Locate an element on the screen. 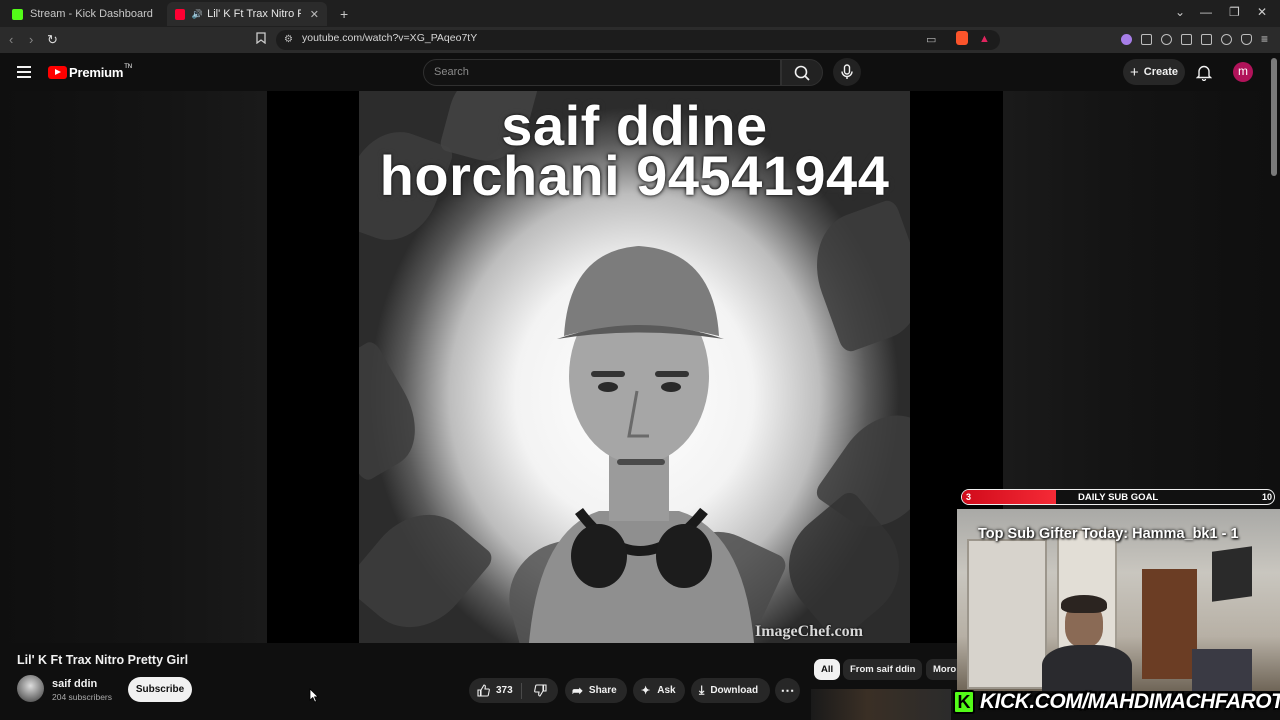  browser-menu-icon: ≡ is located at coordinates (1264, 39).